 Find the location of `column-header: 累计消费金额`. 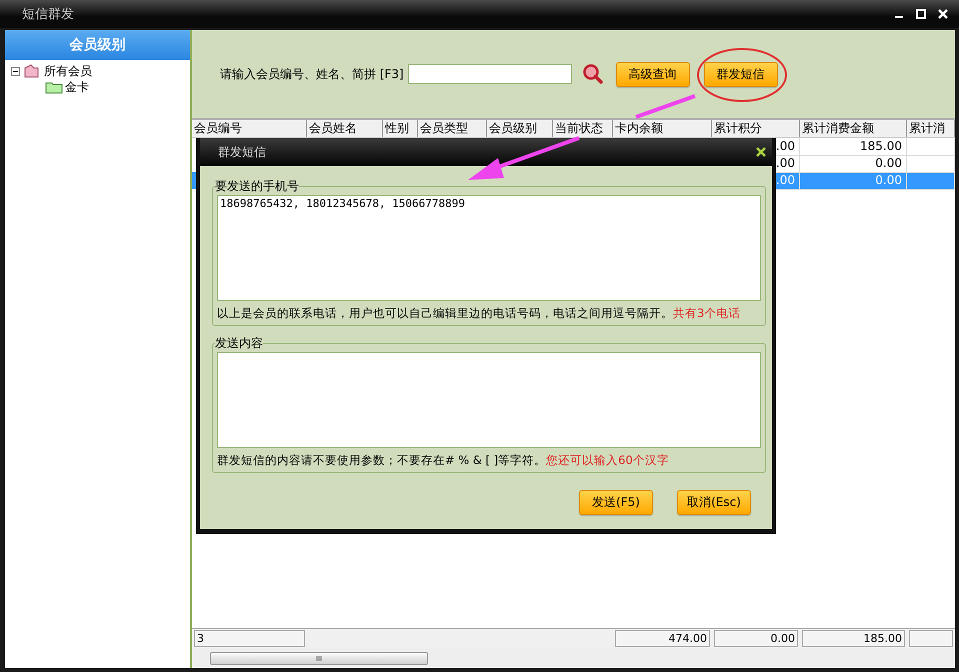

column-header: 累计消费金额 is located at coordinates (853, 128).